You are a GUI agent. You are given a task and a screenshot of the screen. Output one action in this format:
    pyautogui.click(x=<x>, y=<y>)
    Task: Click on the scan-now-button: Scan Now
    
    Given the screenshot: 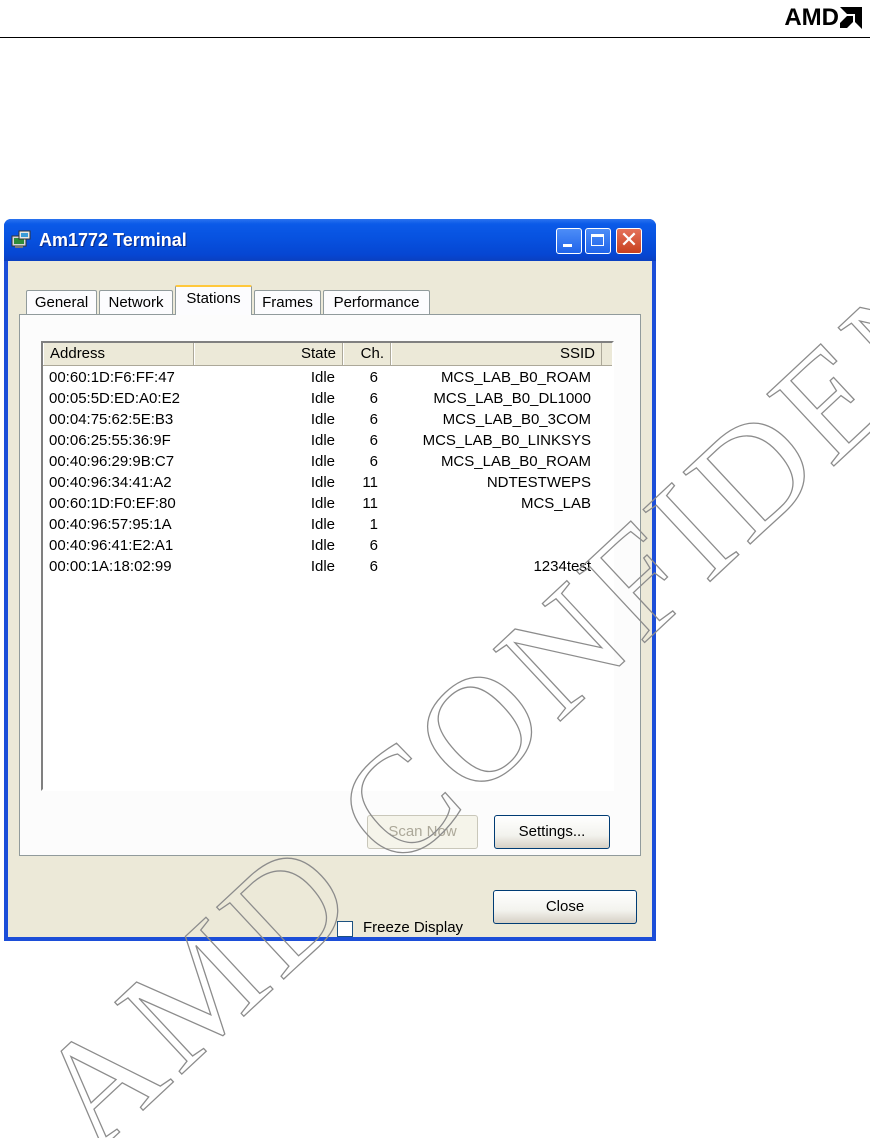 What is the action you would take?
    pyautogui.click(x=422, y=832)
    